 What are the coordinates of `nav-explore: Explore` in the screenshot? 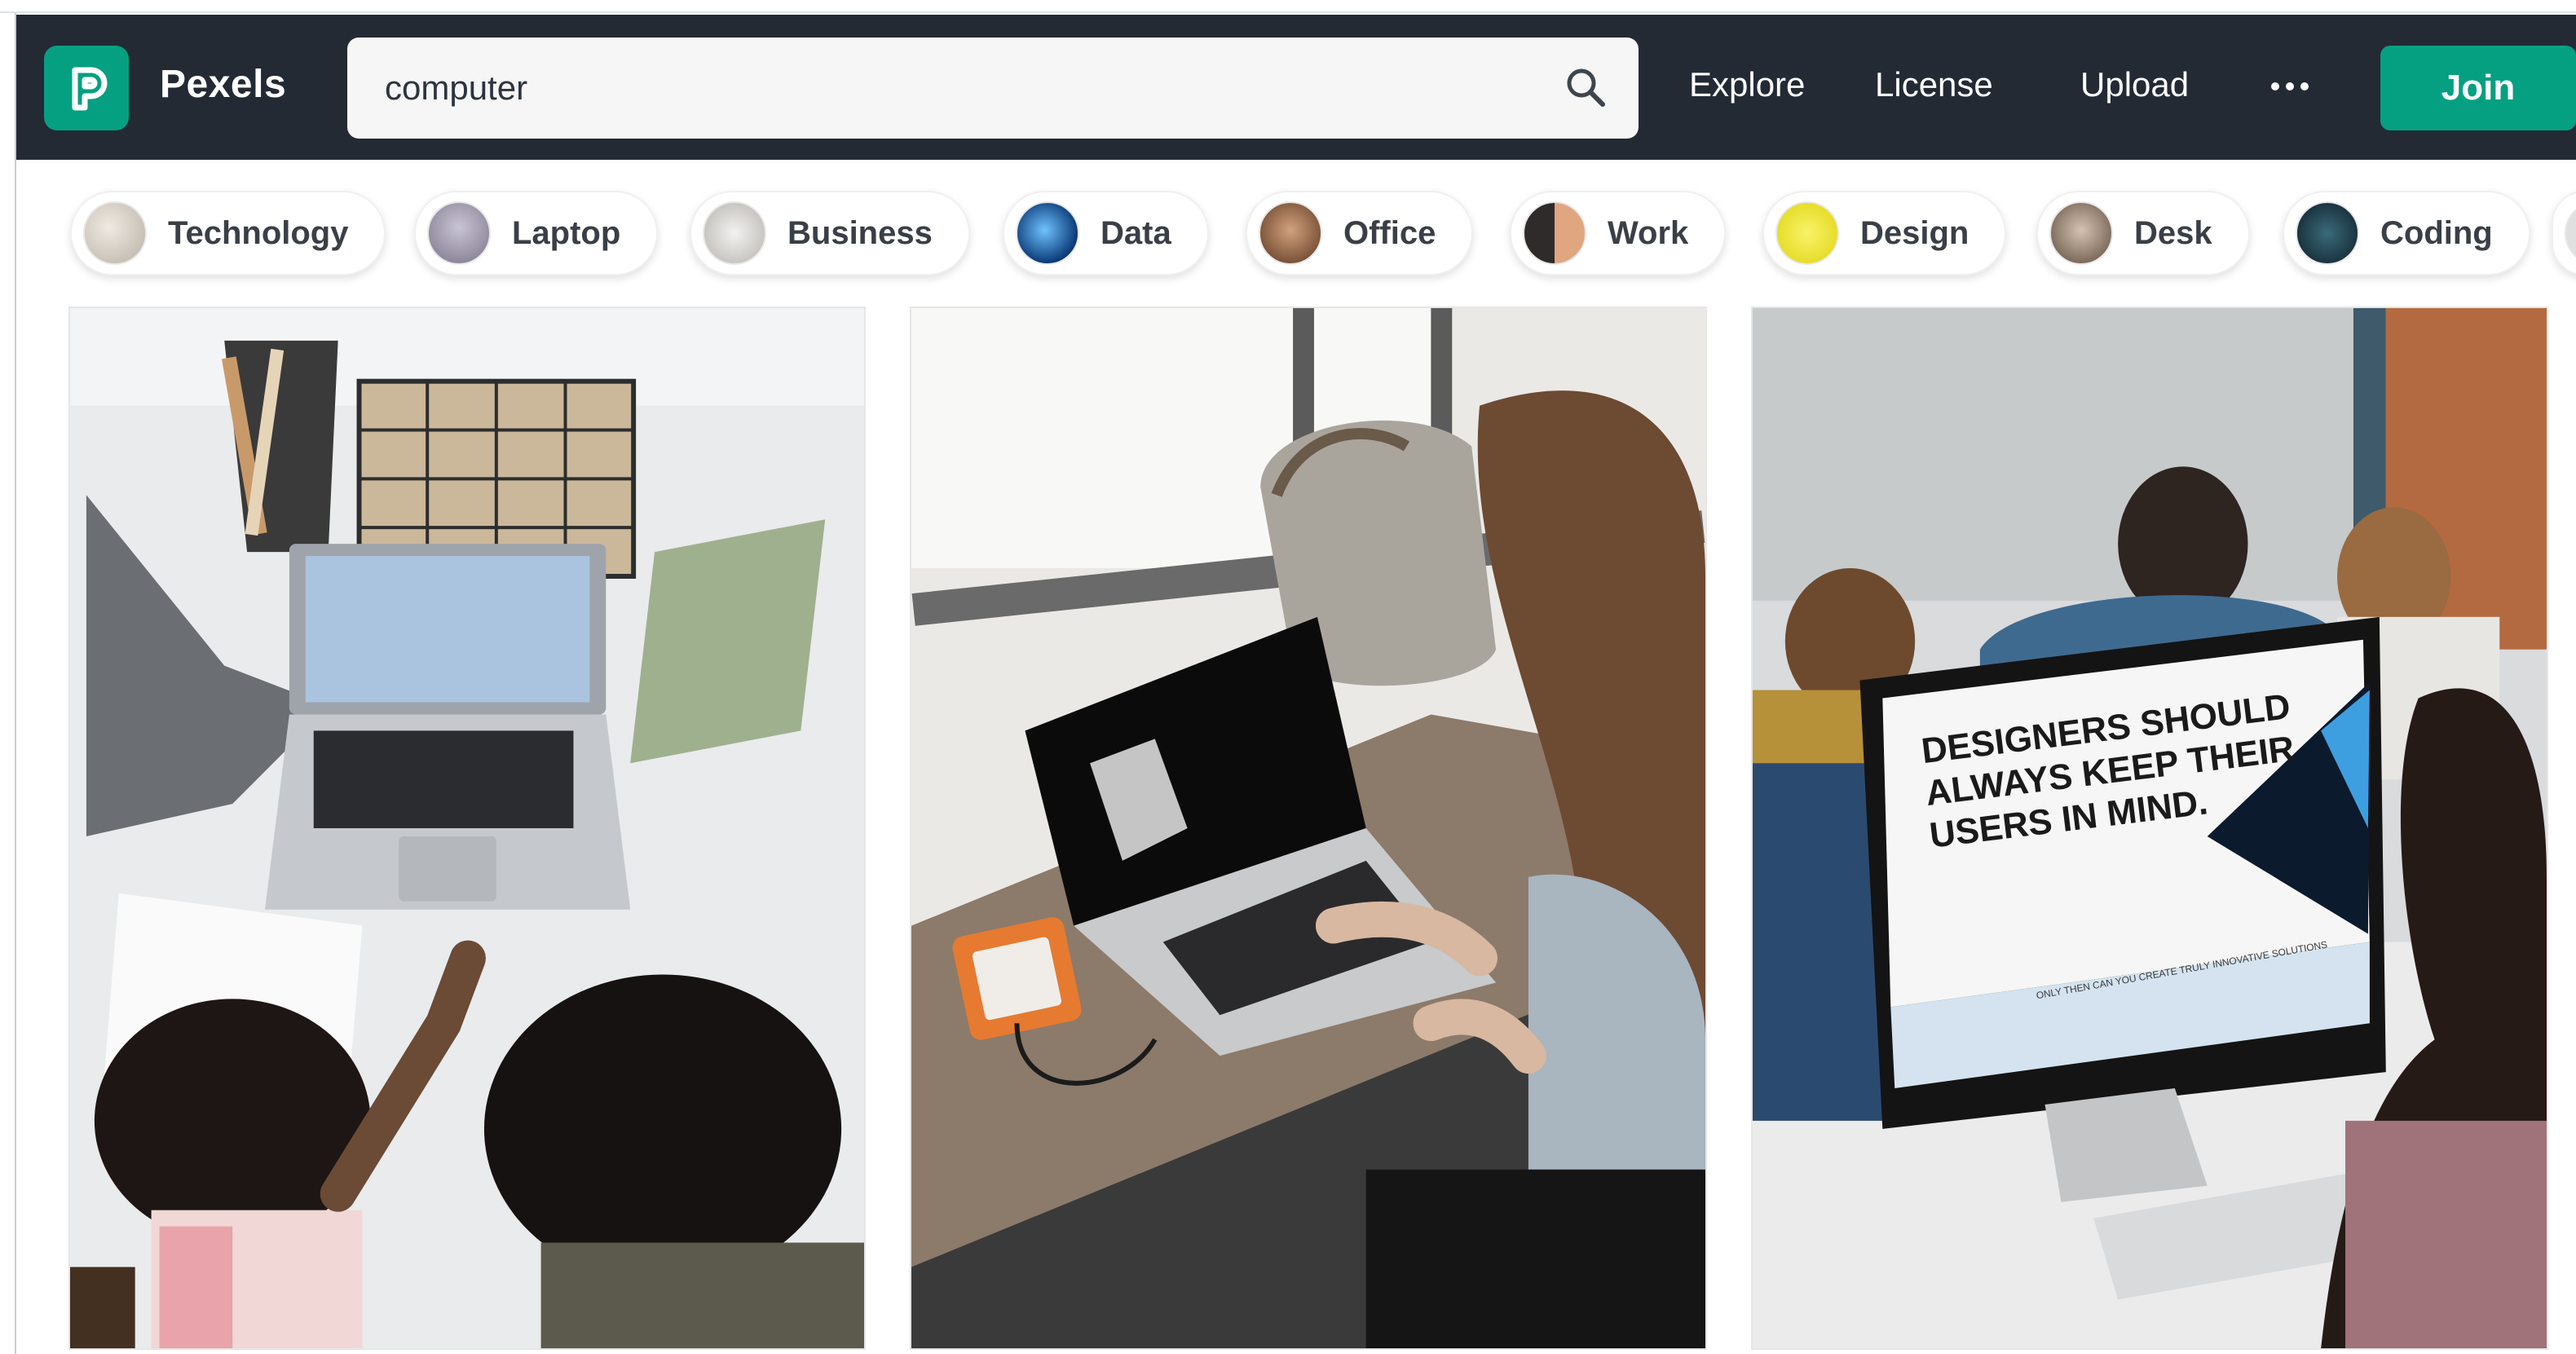 It's located at (1747, 84).